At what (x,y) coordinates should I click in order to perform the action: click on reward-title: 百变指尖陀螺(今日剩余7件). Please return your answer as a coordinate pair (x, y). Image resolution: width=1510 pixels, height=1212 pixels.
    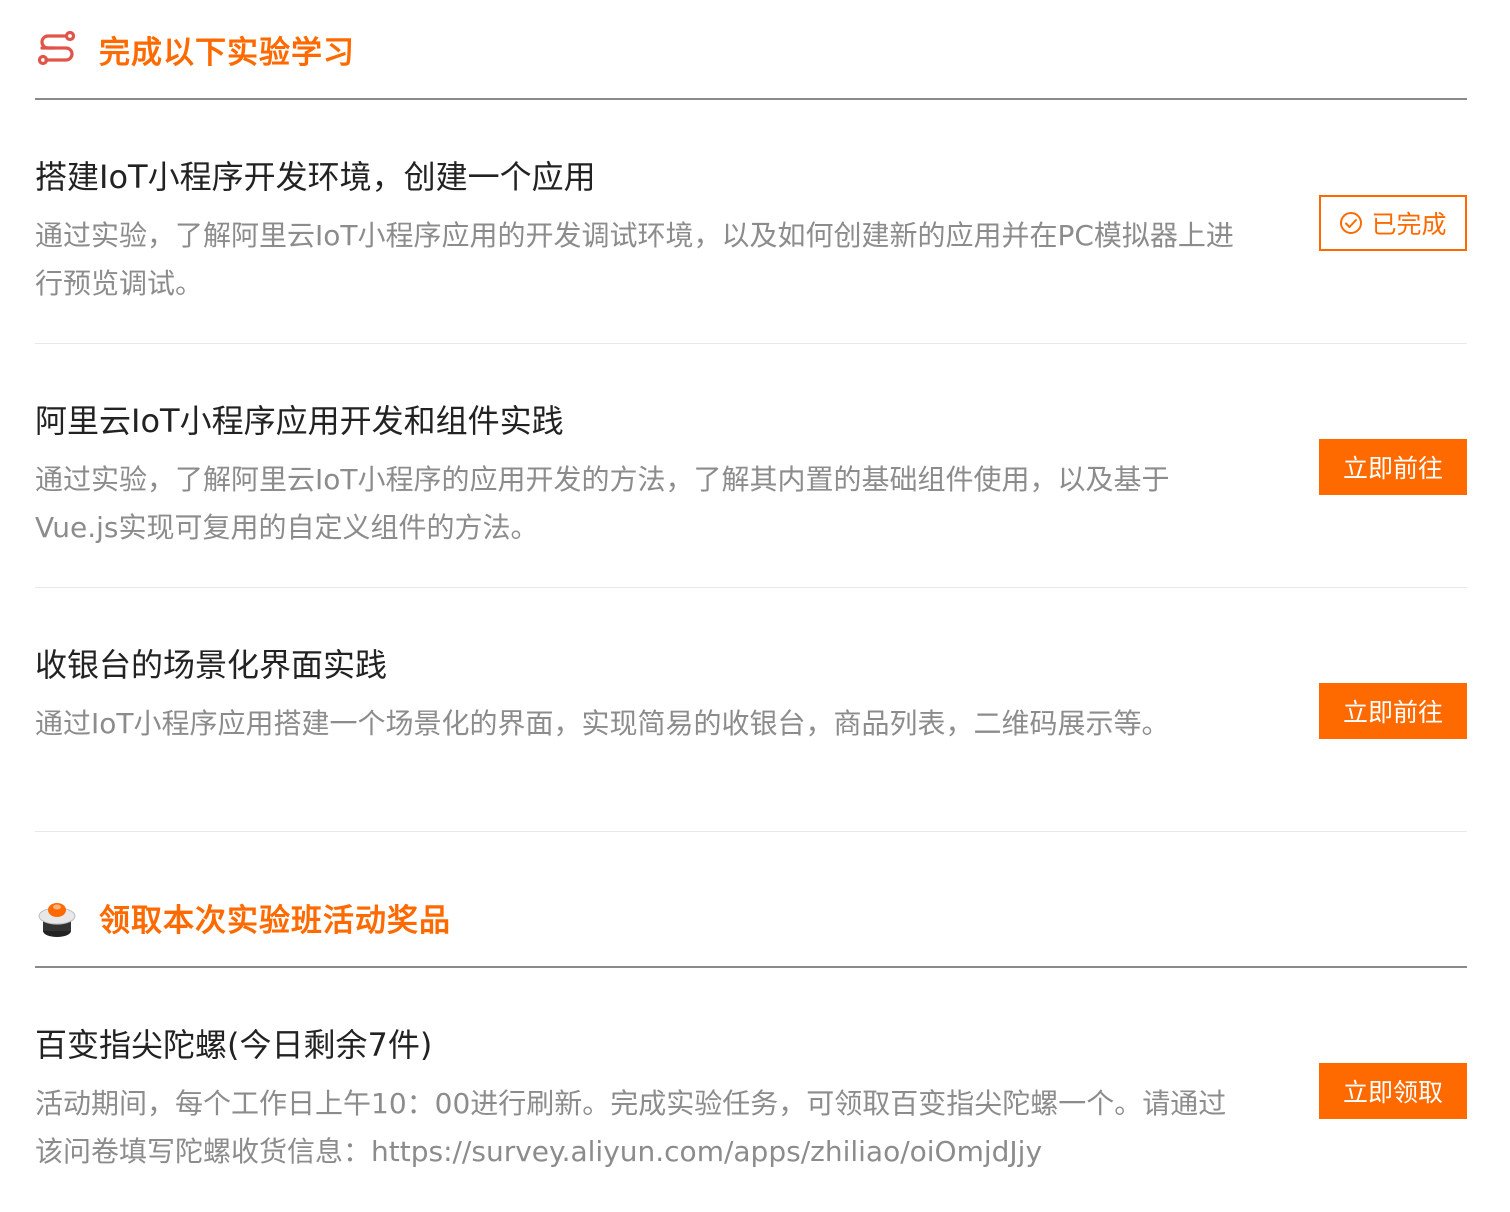
    Looking at the image, I should click on (234, 1045).